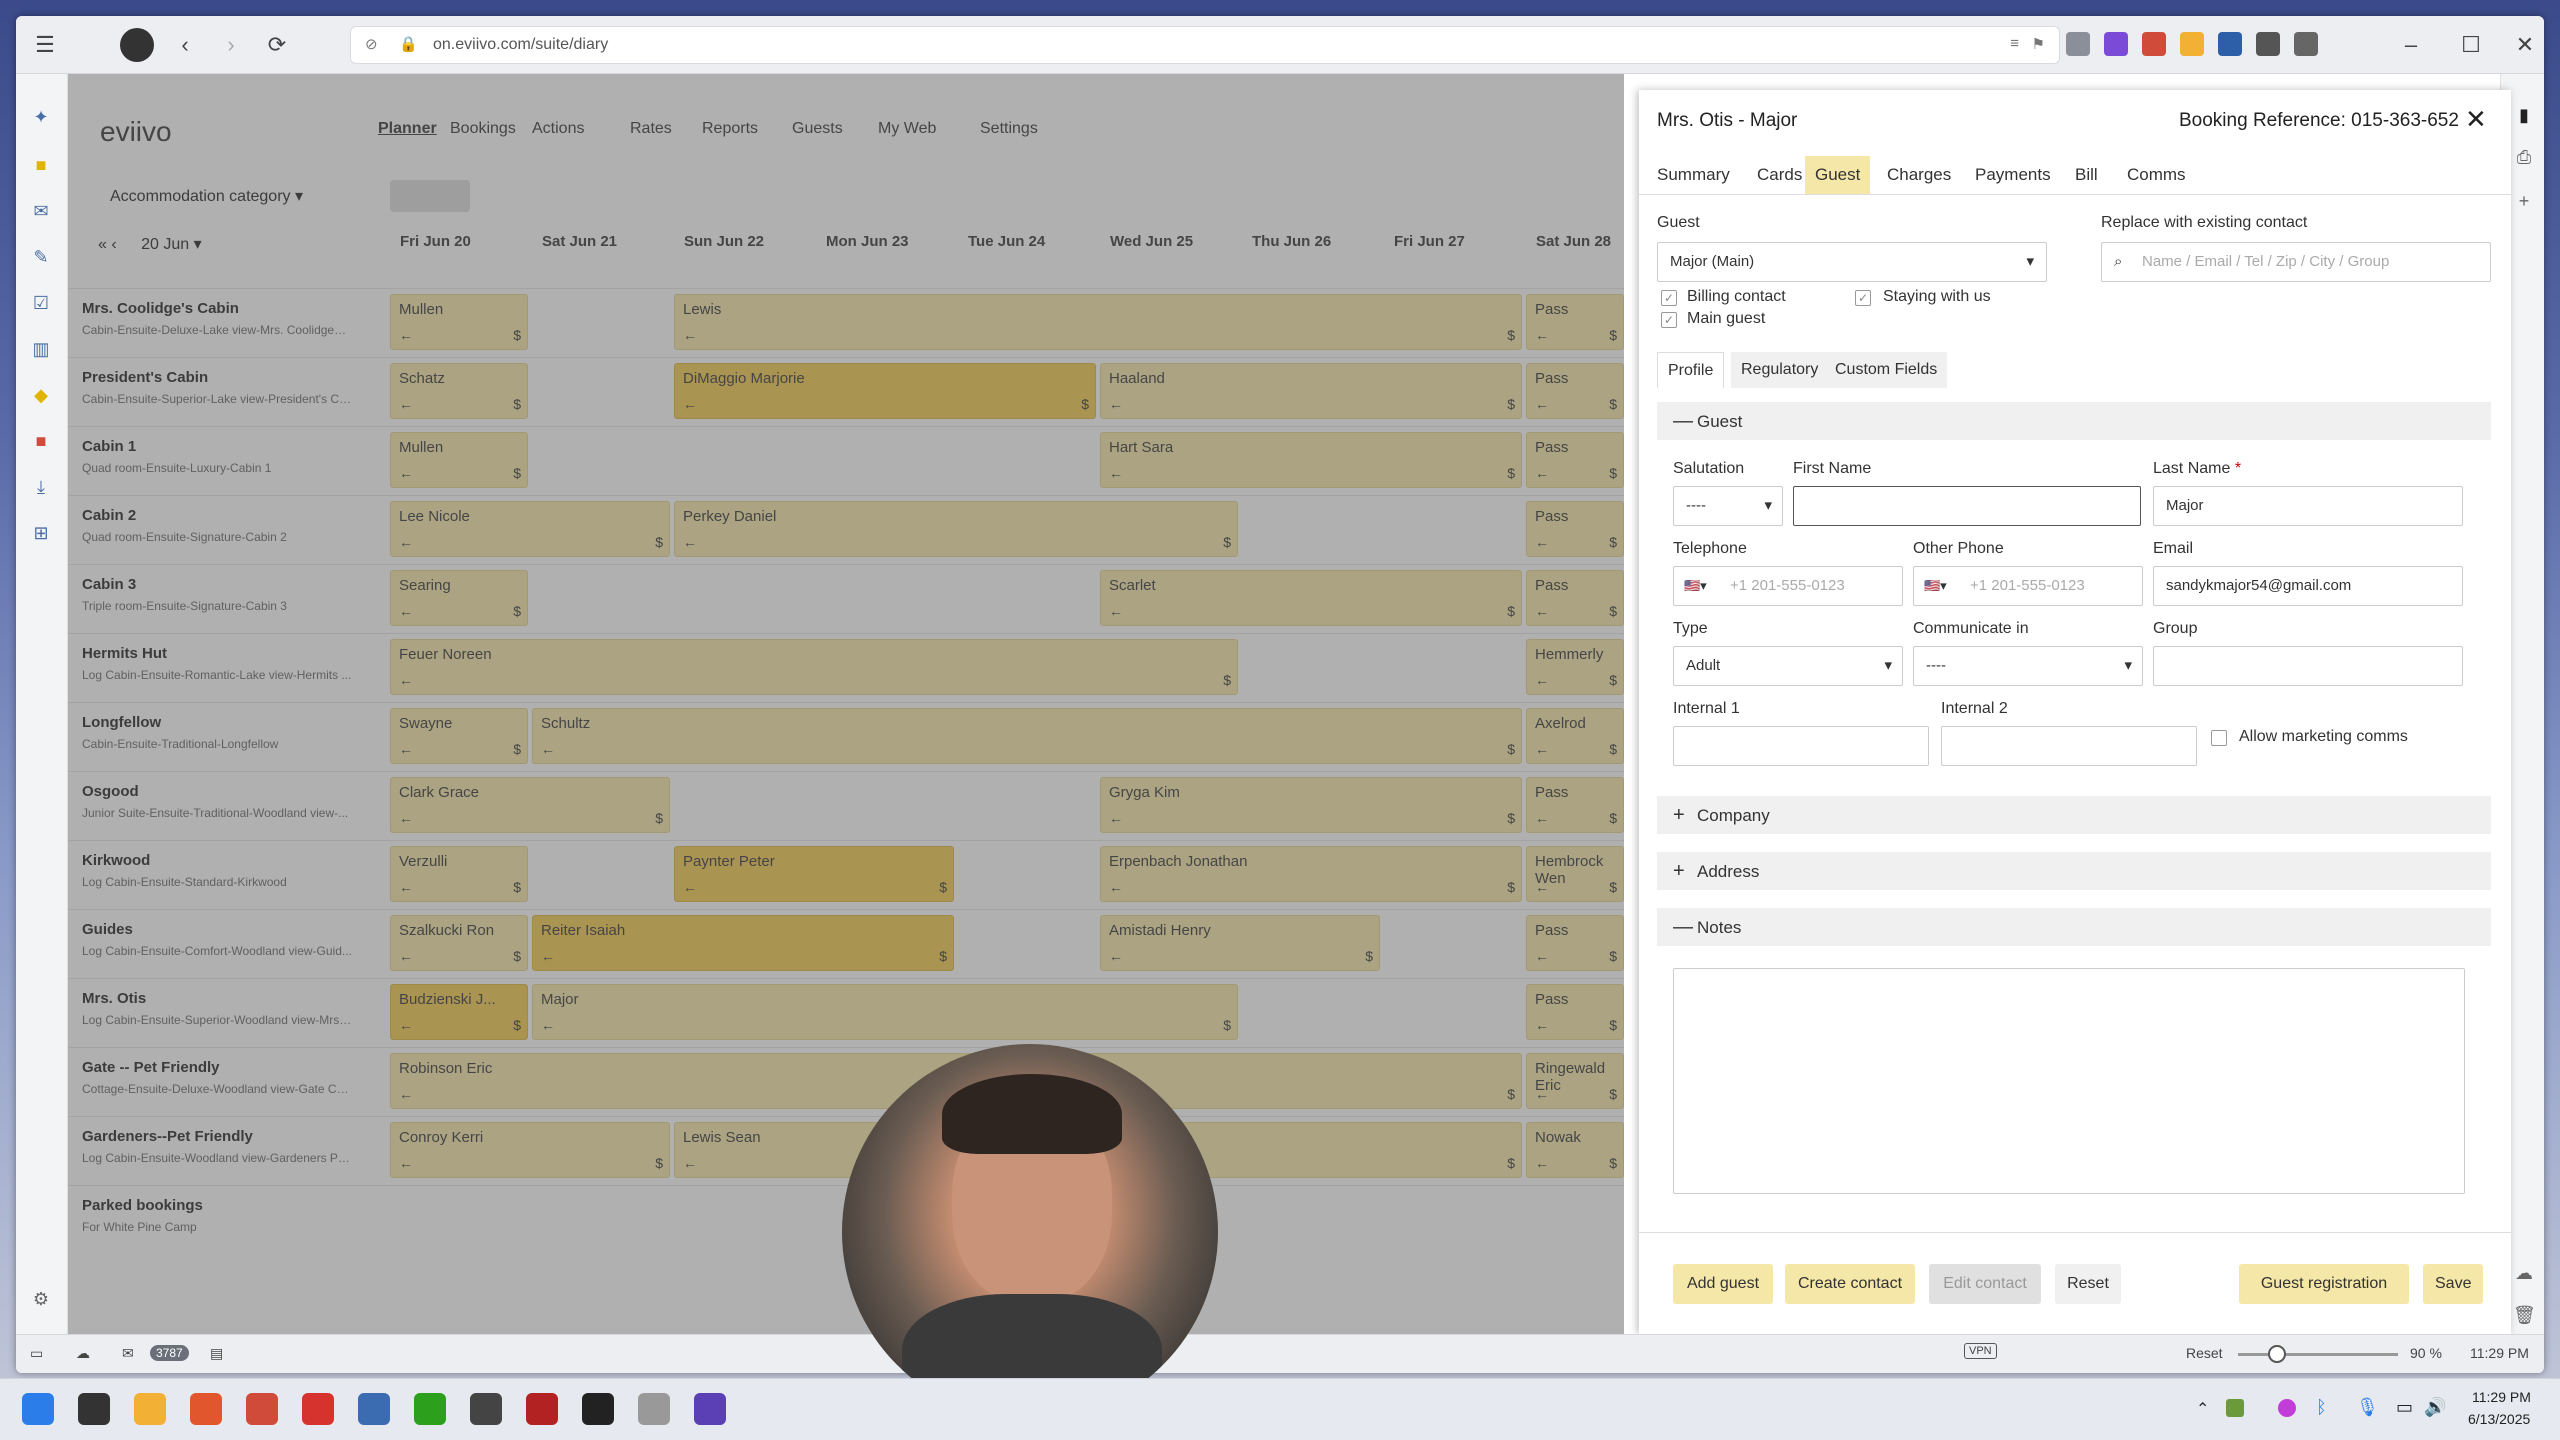 Image resolution: width=2560 pixels, height=1440 pixels. Describe the element at coordinates (2308, 586) in the screenshot. I see `email-field: sandykmajor54@gmail.com` at that location.